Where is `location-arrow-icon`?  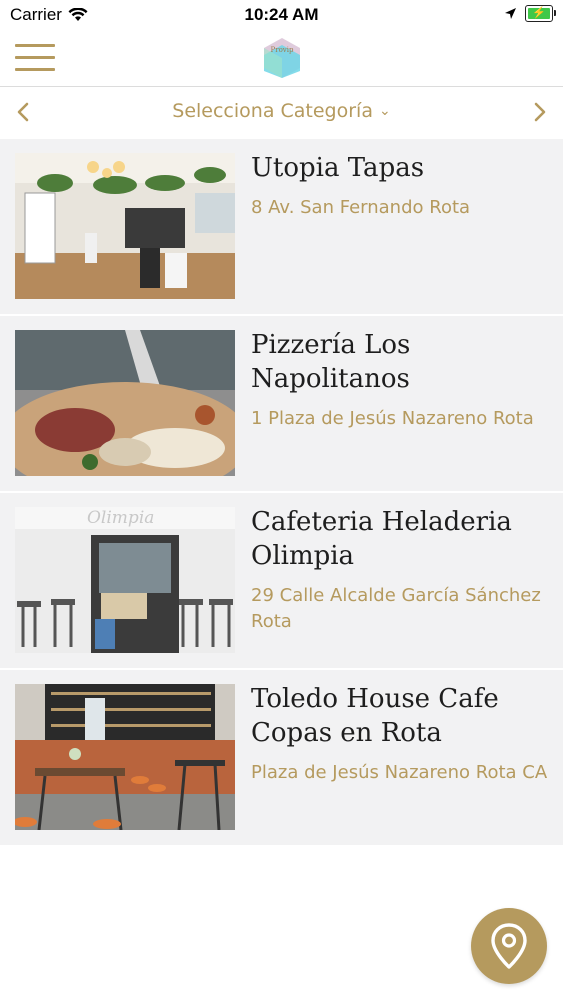 location-arrow-icon is located at coordinates (510, 13).